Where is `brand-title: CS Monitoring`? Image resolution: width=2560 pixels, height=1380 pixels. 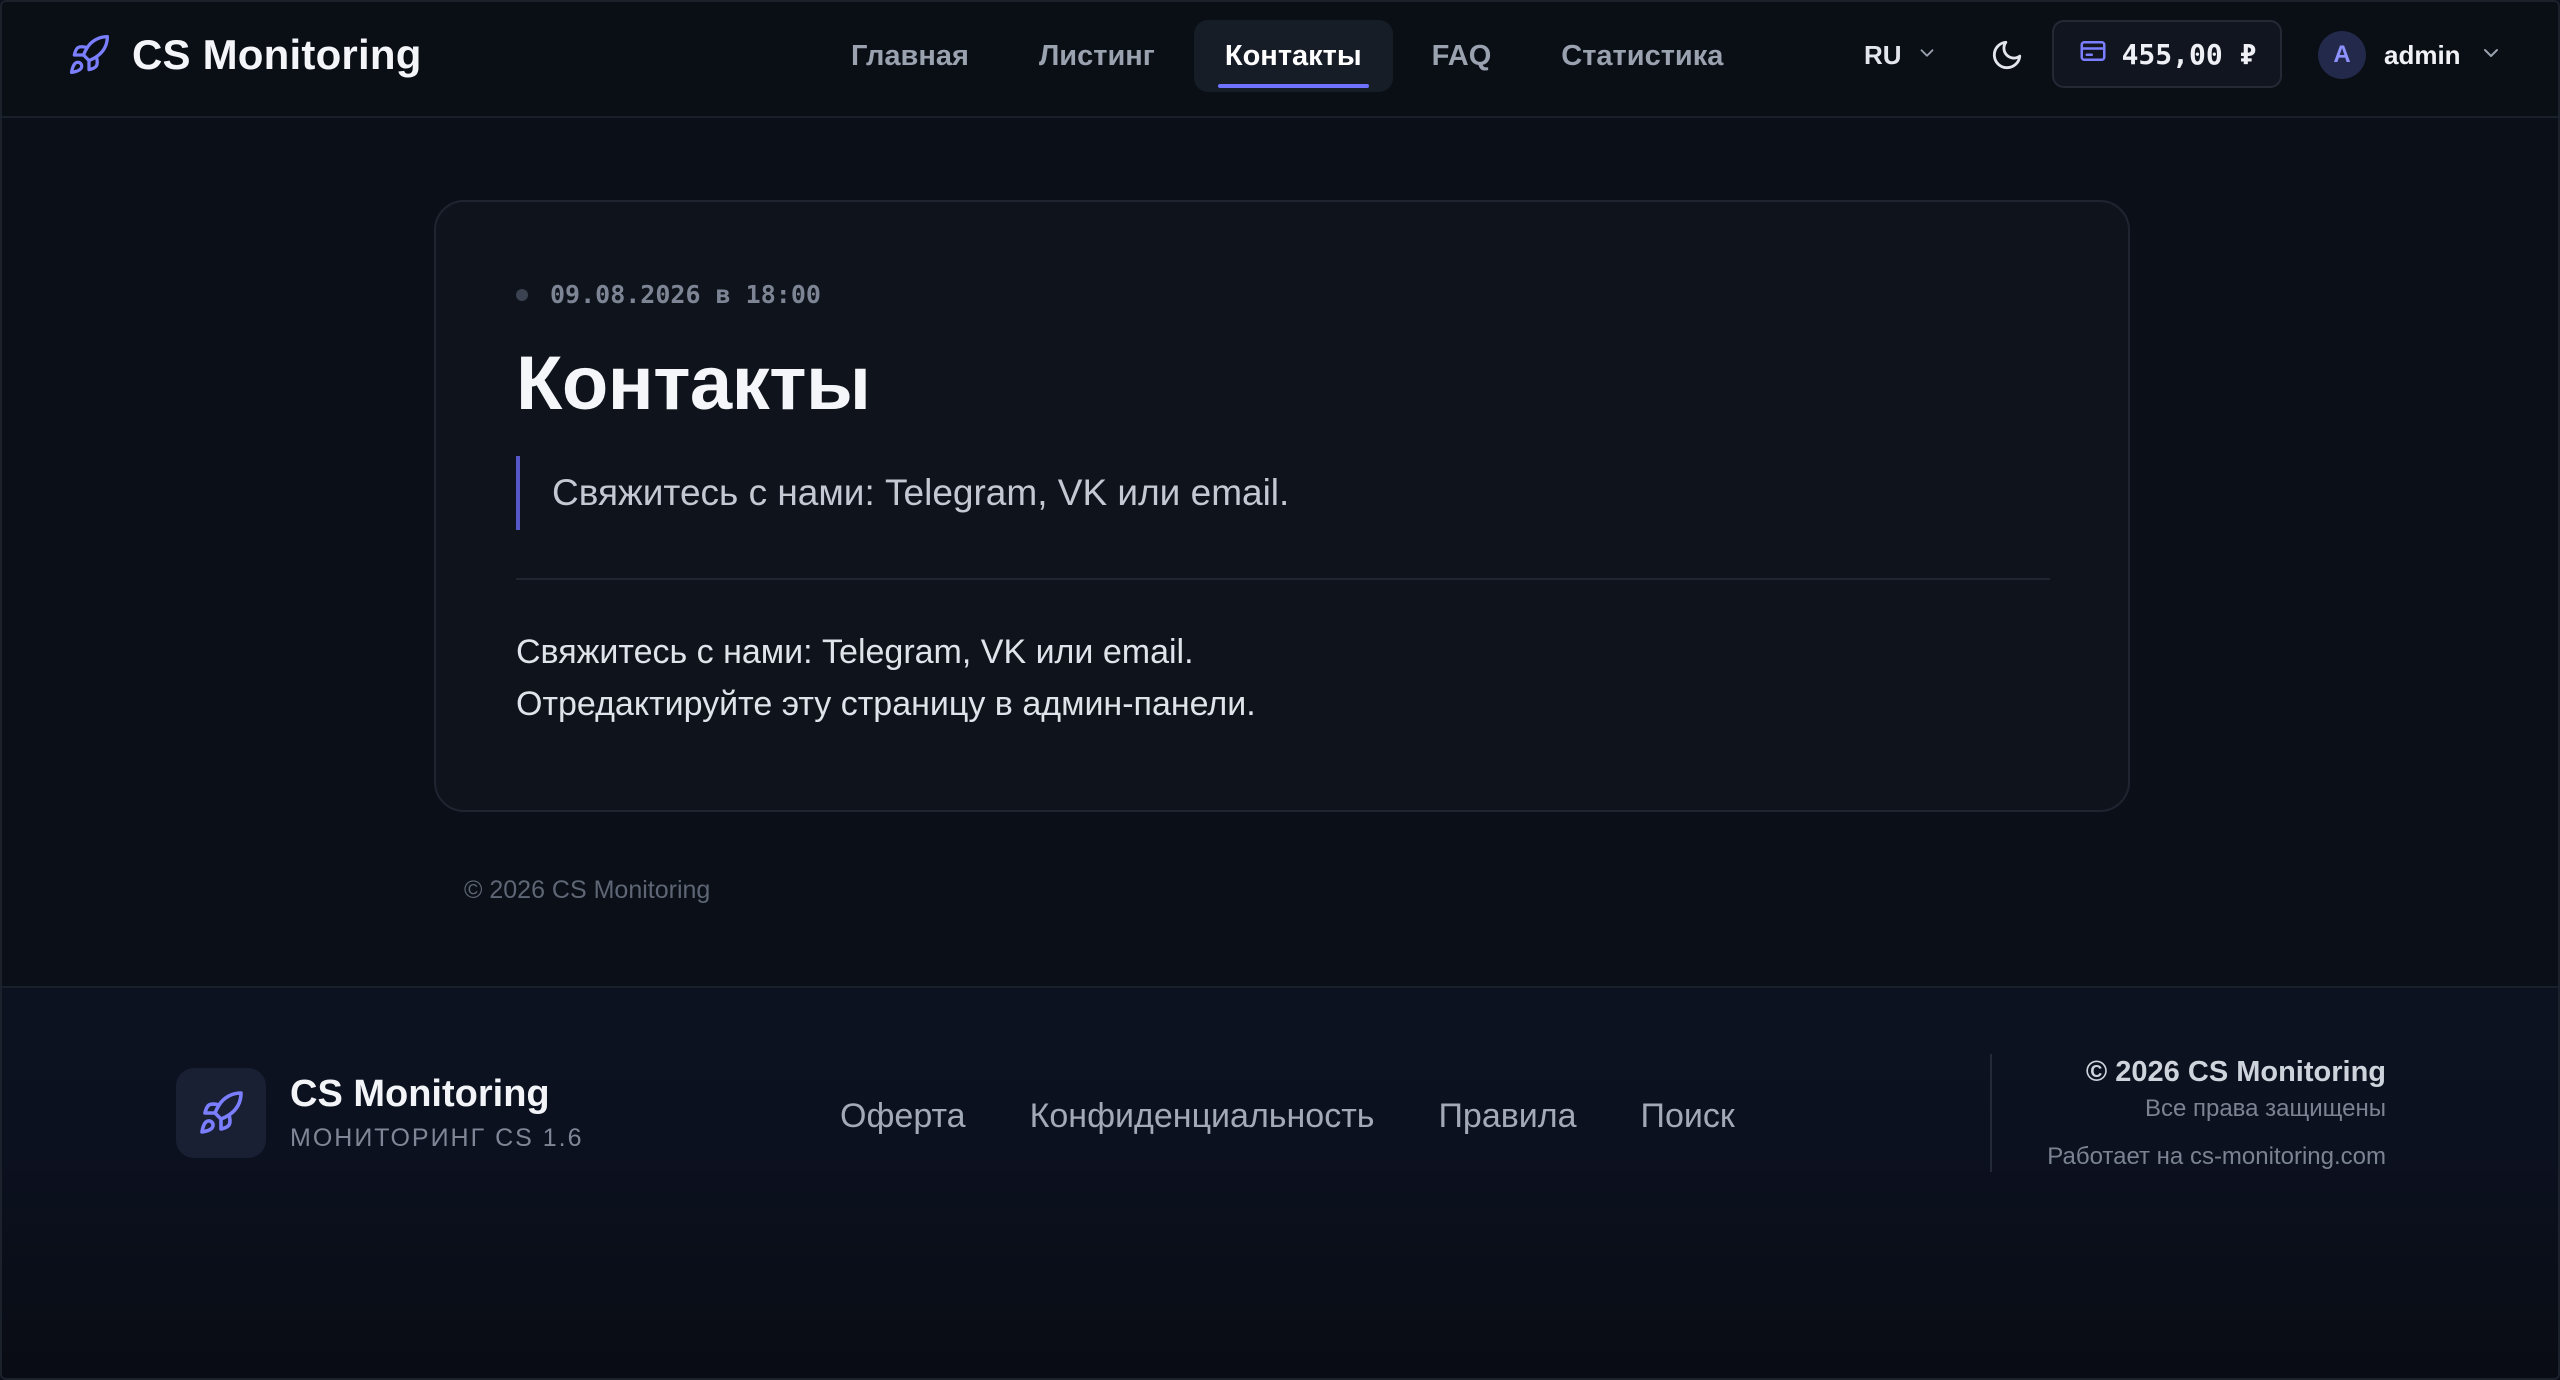
brand-title: CS Monitoring is located at coordinates (277, 54).